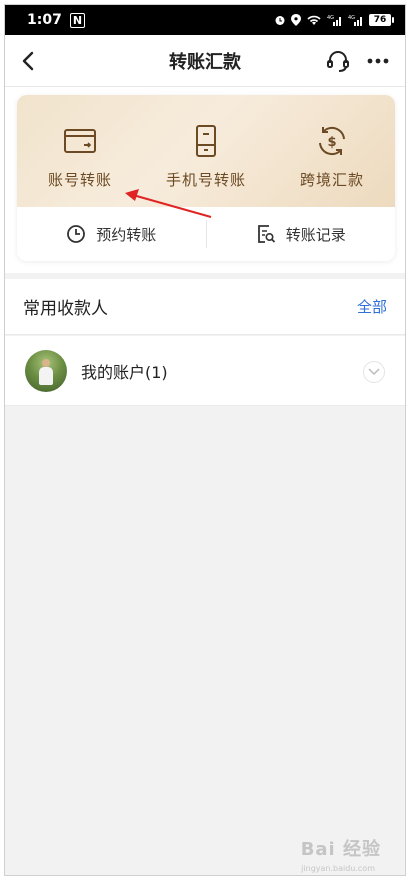 This screenshot has height=880, width=410. I want to click on quick-label-cross-border: 跨境汇款, so click(331, 180).